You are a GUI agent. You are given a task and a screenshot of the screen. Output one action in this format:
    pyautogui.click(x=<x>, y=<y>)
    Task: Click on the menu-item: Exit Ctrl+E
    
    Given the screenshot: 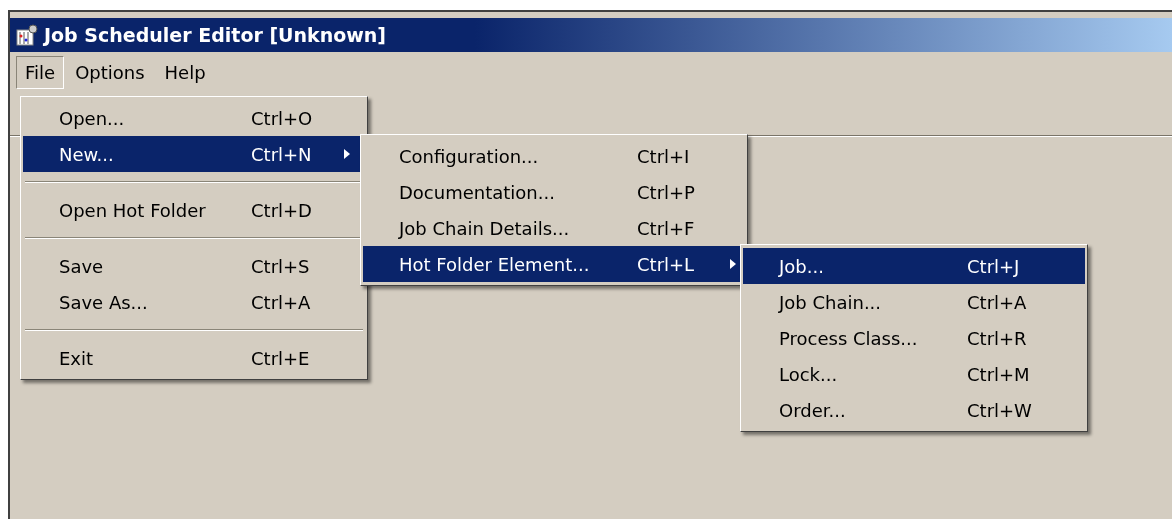 What is the action you would take?
    pyautogui.click(x=194, y=358)
    